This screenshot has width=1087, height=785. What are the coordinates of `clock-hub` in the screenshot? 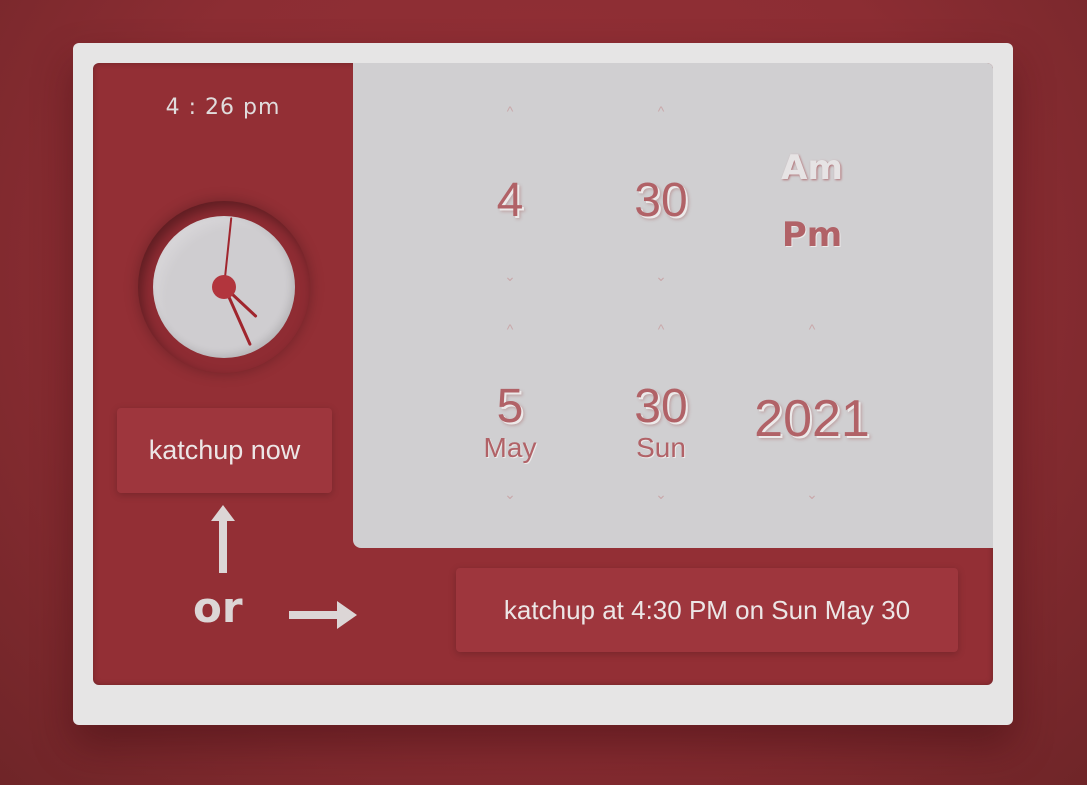 It's located at (224, 287).